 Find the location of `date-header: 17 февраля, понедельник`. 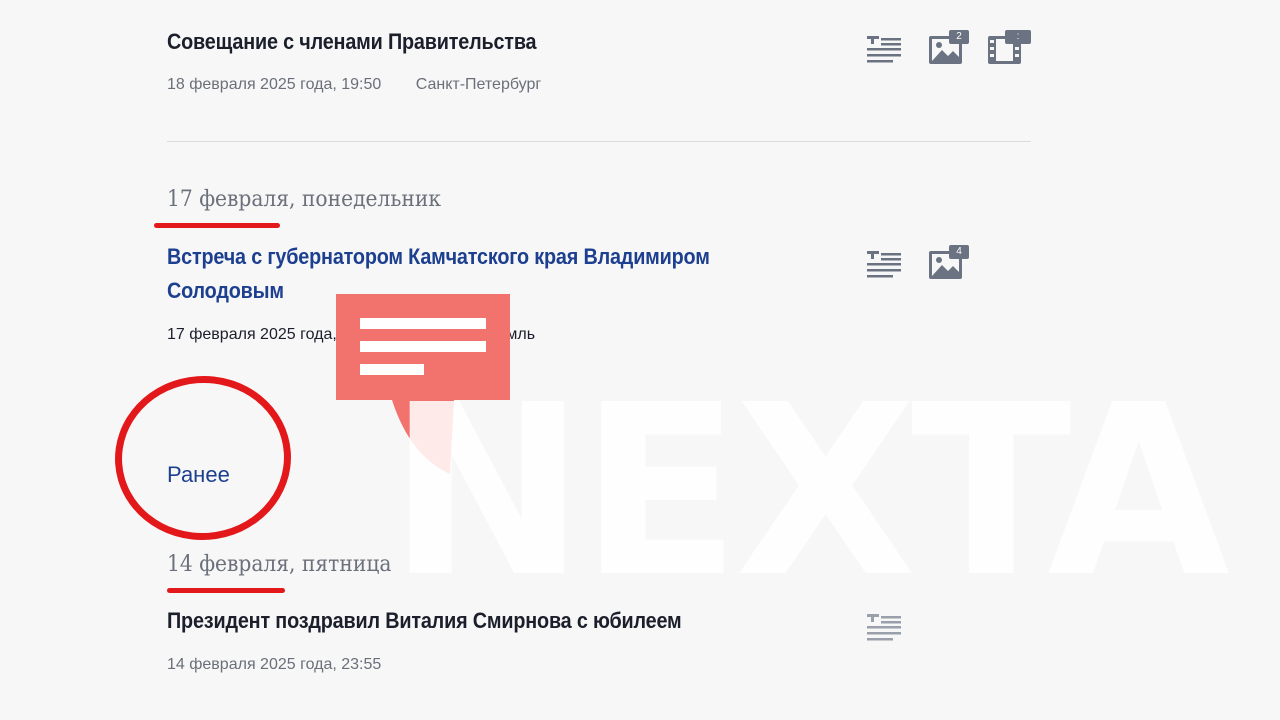

date-header: 17 февраля, понедельник is located at coordinates (304, 199).